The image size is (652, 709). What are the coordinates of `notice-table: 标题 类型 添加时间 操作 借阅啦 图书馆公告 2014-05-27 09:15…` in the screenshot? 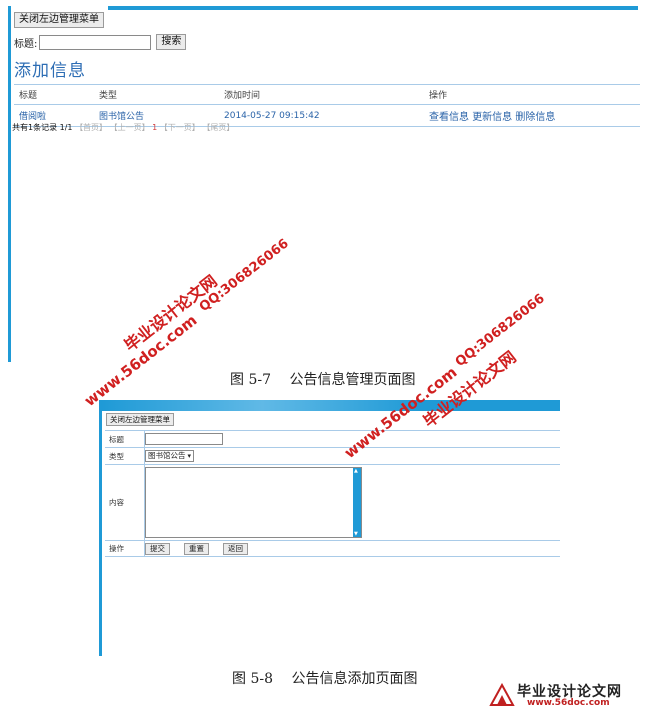 It's located at (327, 105).